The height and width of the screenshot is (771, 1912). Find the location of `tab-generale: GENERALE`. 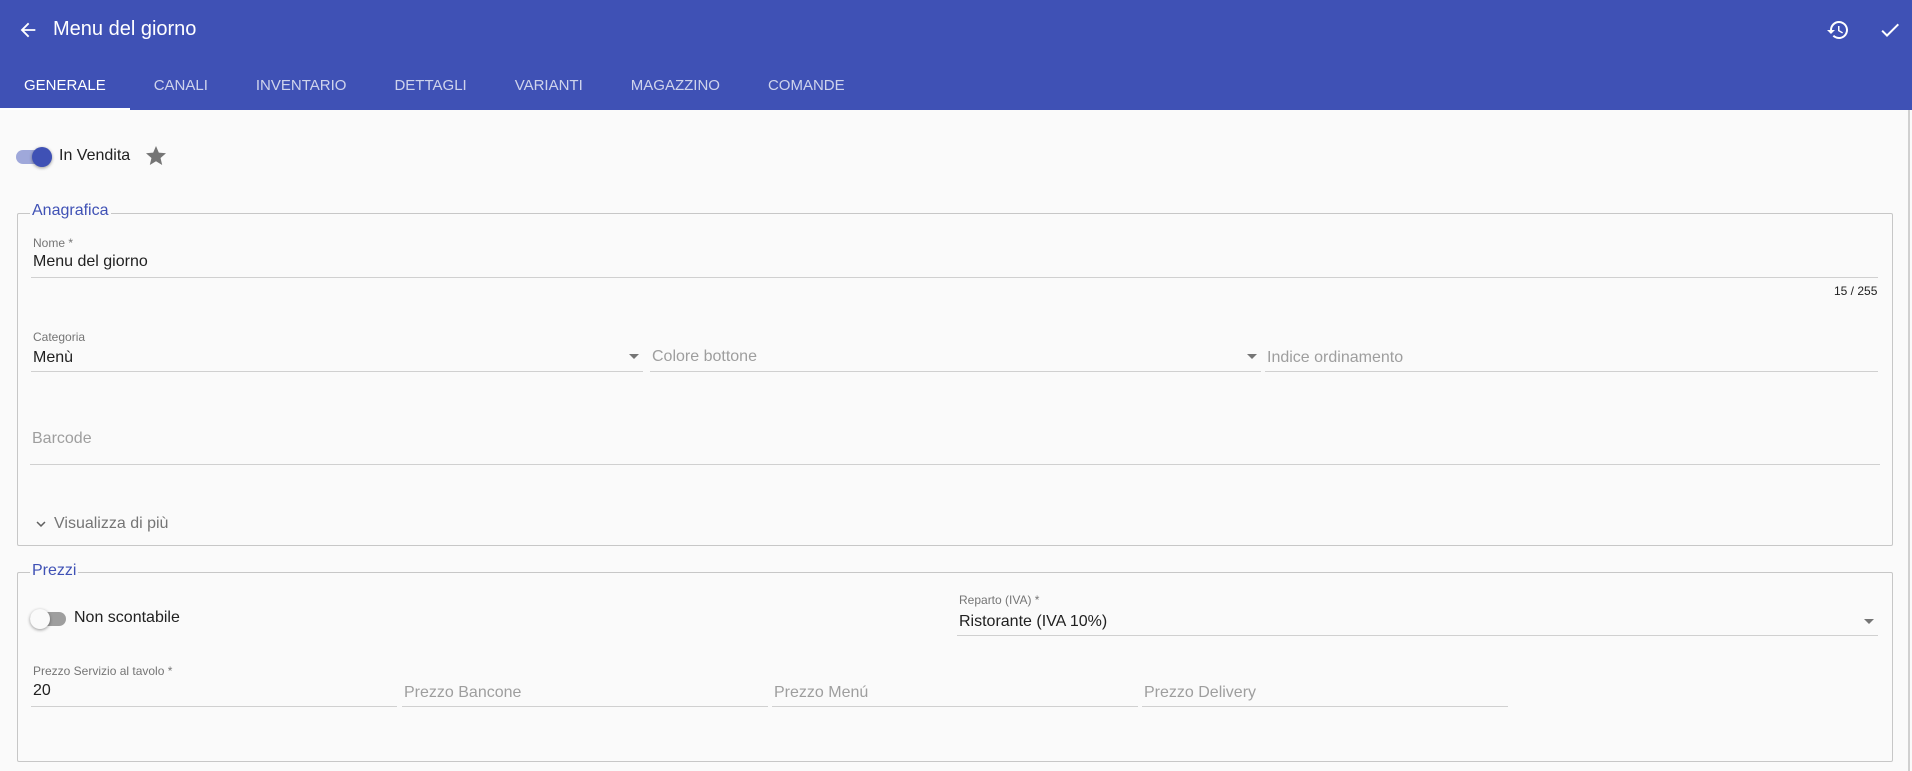

tab-generale: GENERALE is located at coordinates (65, 86).